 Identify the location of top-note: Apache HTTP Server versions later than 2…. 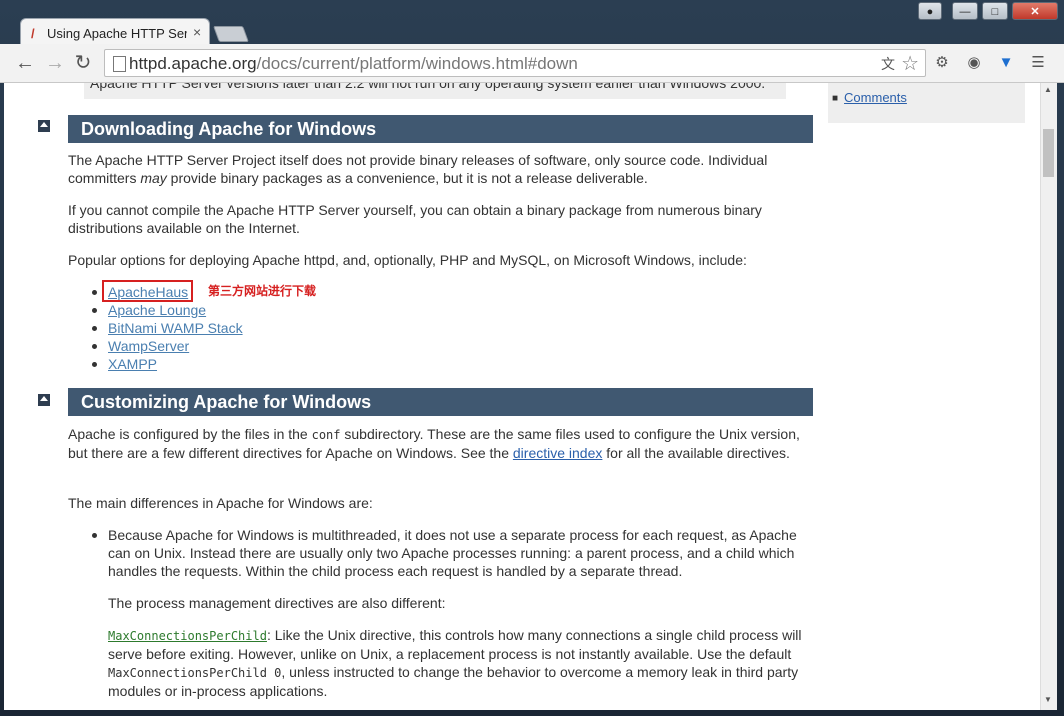
(435, 91).